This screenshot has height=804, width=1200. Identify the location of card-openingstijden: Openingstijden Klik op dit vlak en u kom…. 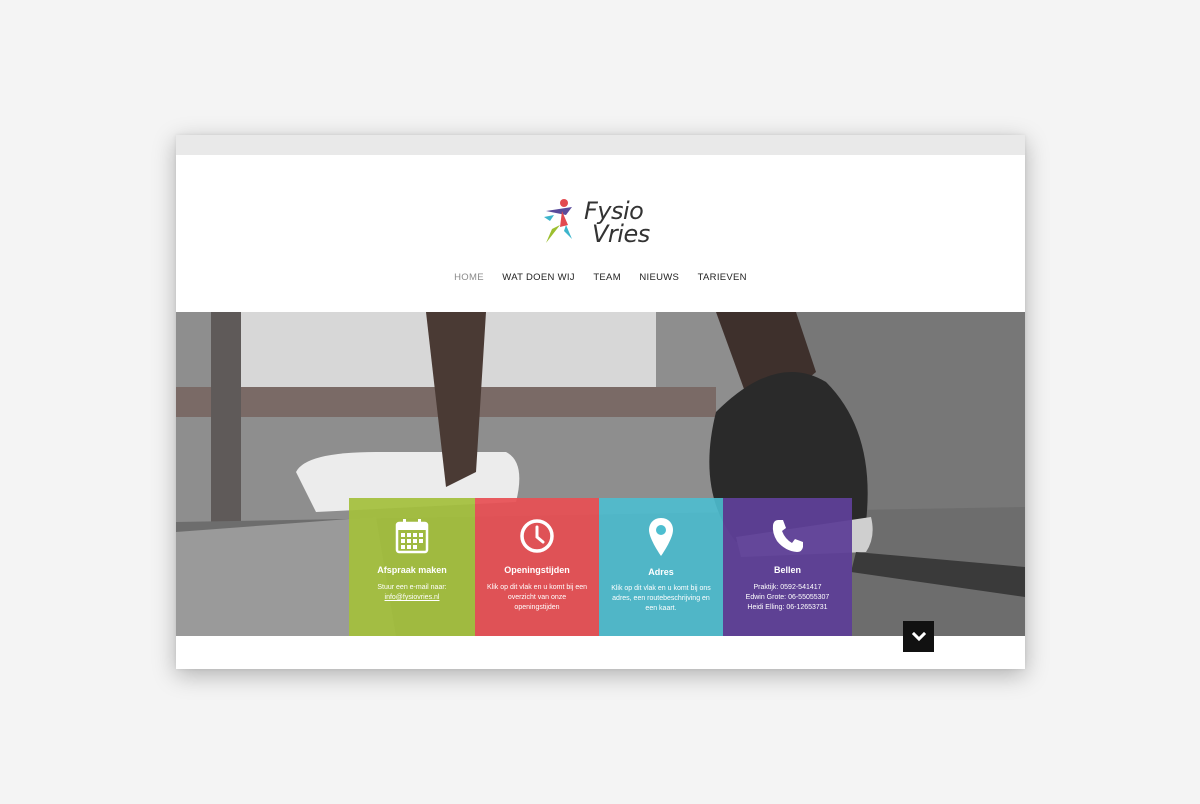
(537, 567).